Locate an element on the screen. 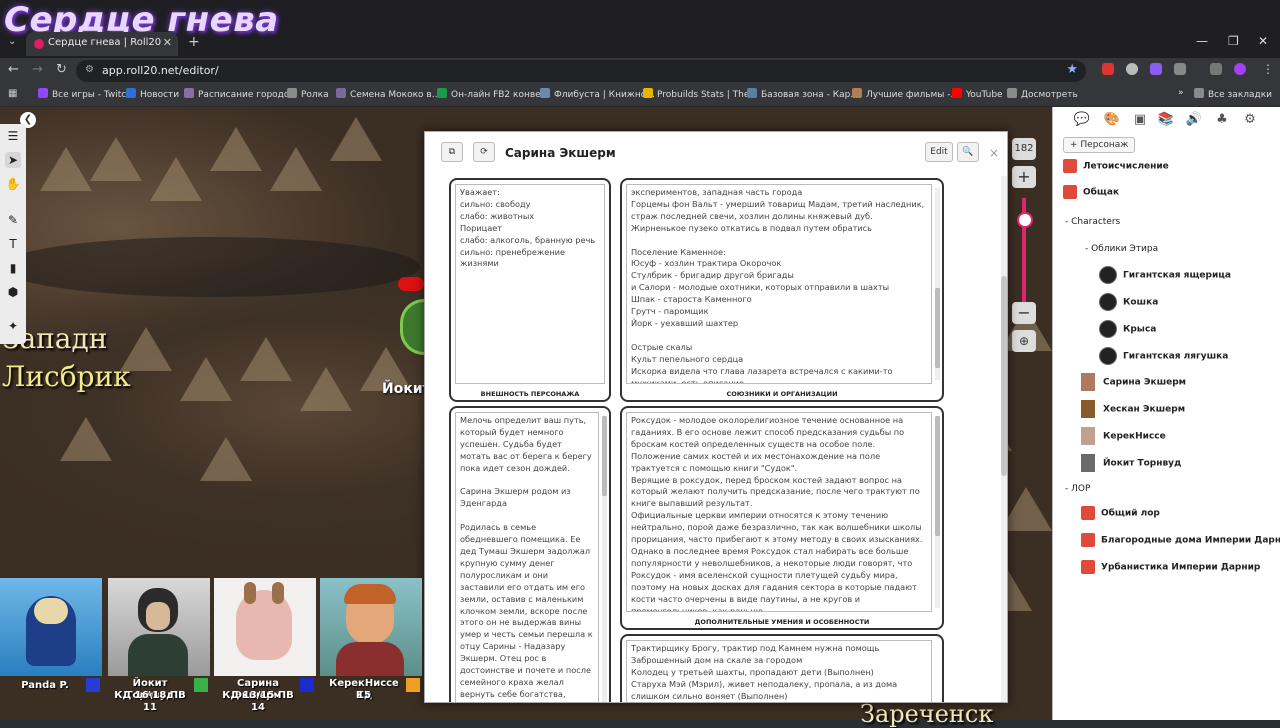 The height and width of the screenshot is (728, 1280). handout-item: Общак is located at coordinates (1091, 195).